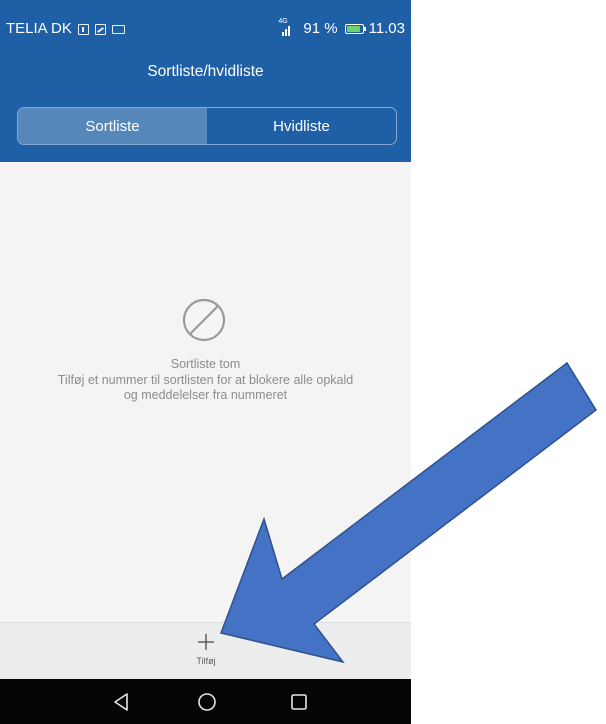 The width and height of the screenshot is (606, 724). I want to click on network-type: 4G, so click(283, 21).